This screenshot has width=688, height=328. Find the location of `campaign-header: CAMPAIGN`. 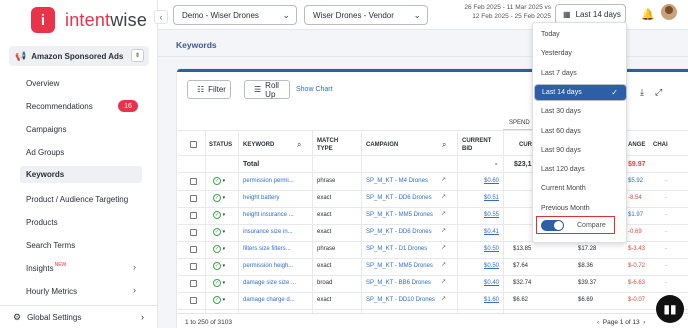

campaign-header: CAMPAIGN is located at coordinates (382, 145).